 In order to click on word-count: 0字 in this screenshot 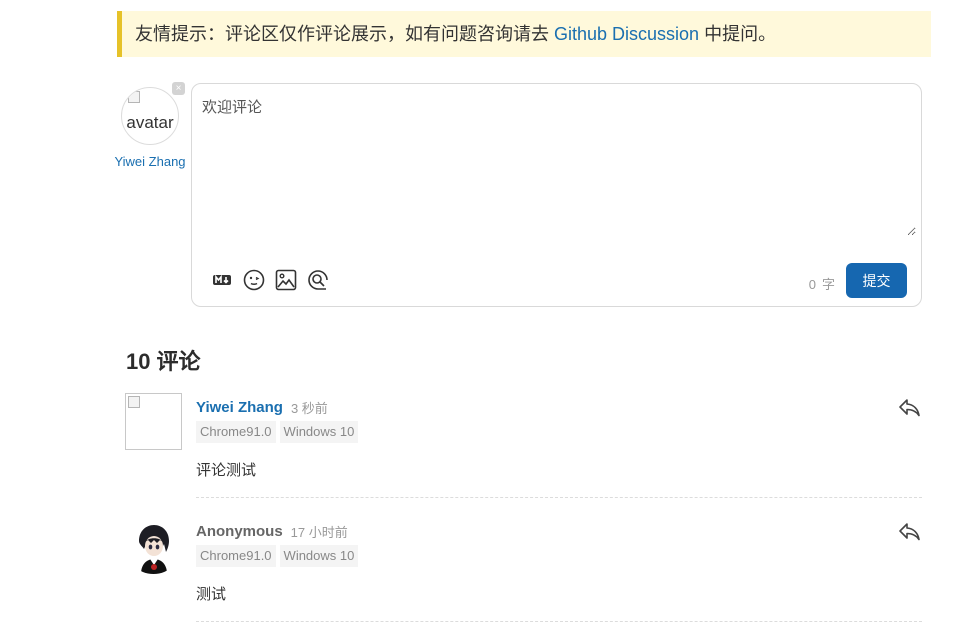, I will do `click(822, 283)`.